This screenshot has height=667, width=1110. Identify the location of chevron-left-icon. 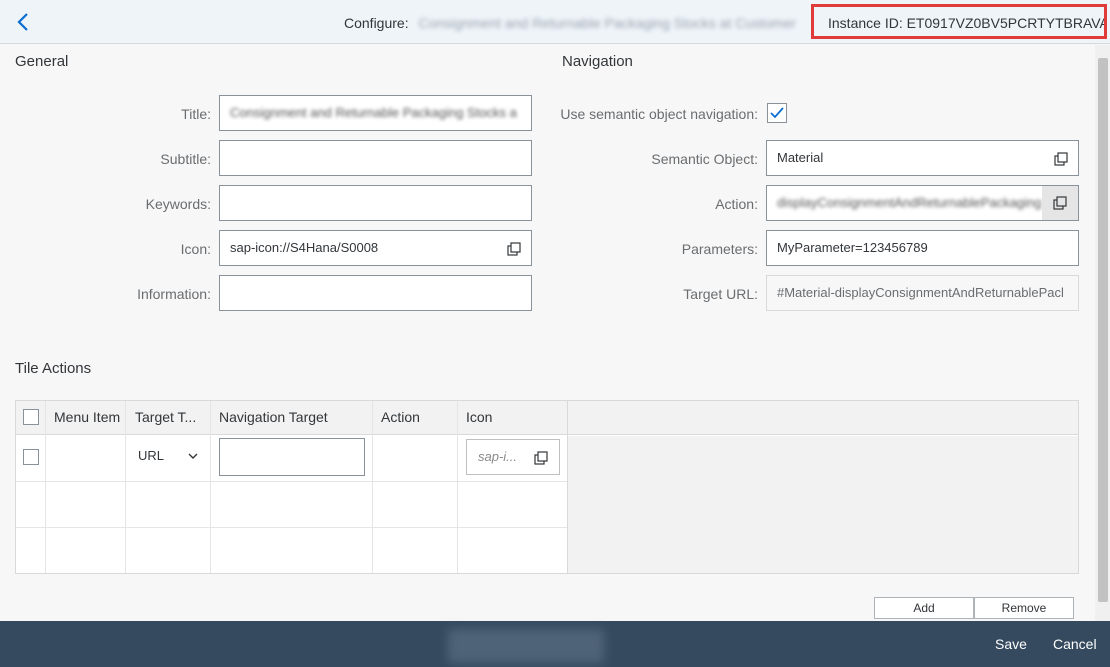
(22, 22).